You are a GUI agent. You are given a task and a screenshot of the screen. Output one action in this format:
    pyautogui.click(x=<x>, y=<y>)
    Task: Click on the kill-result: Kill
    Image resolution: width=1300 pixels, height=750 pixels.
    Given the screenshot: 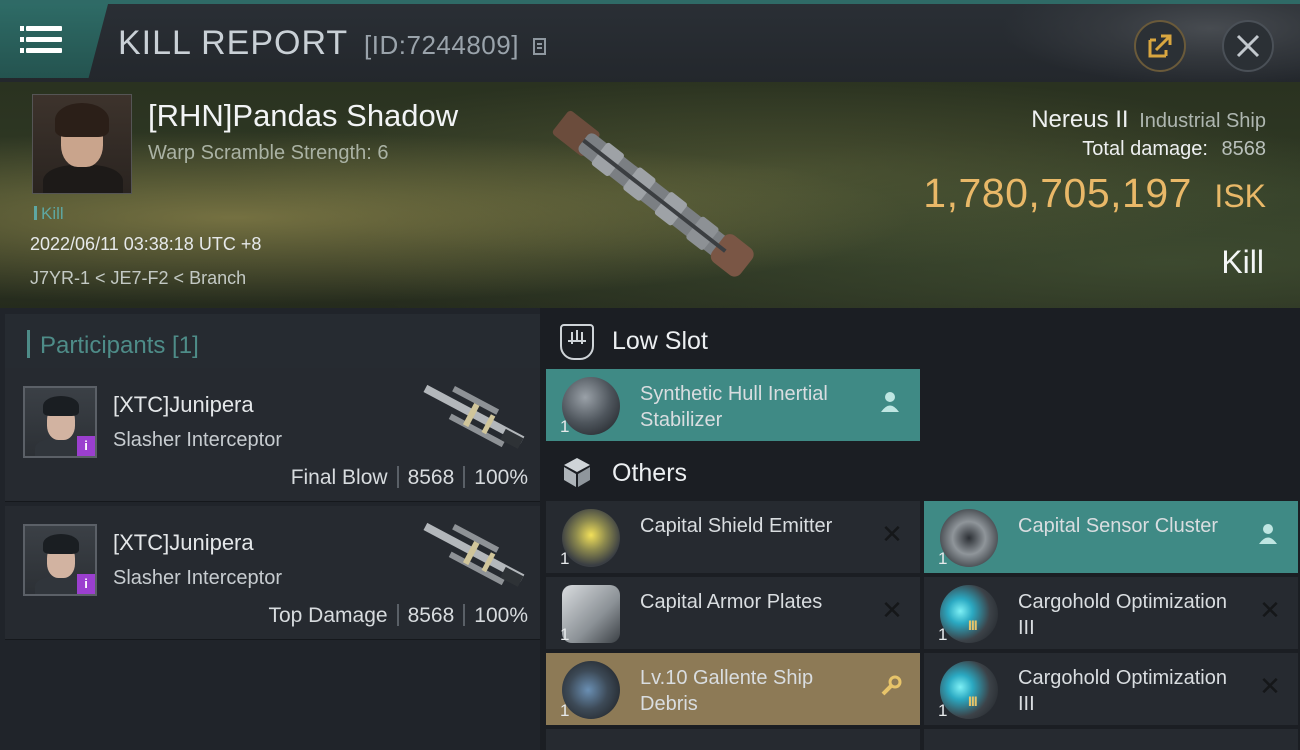 What is the action you would take?
    pyautogui.click(x=1242, y=262)
    